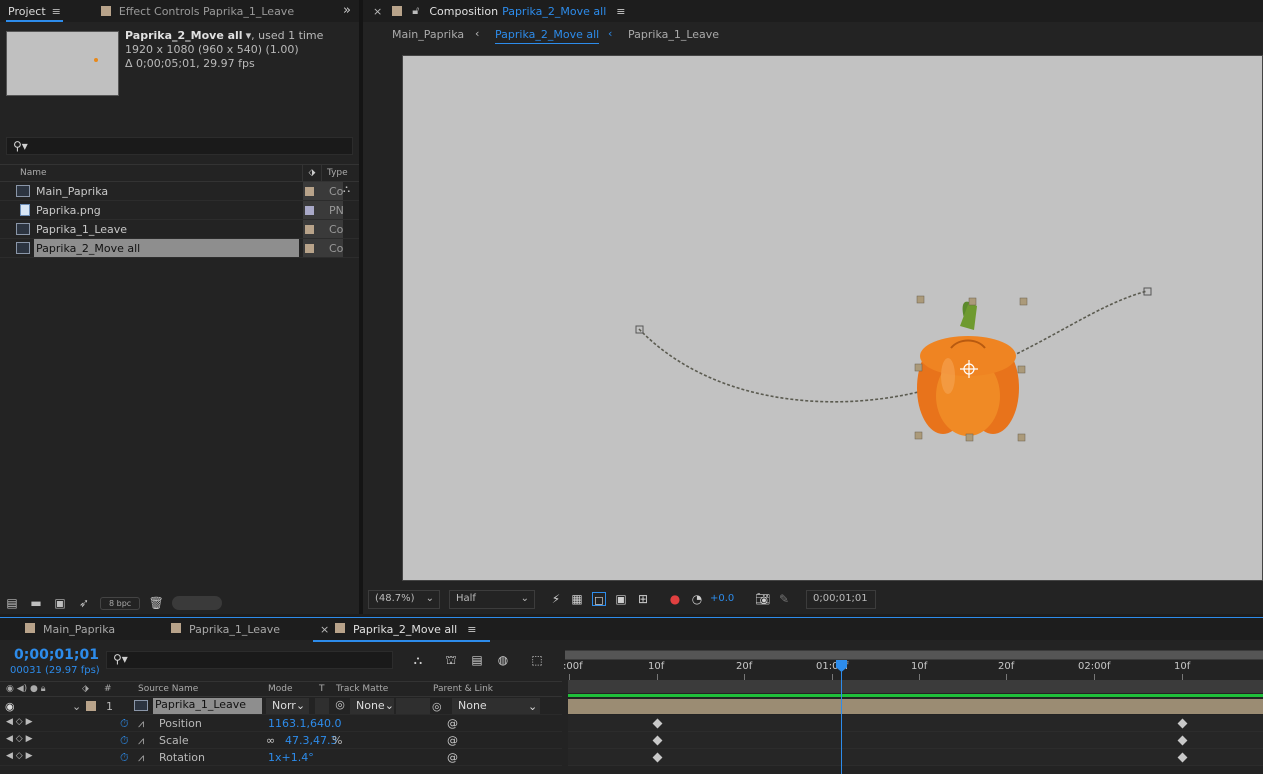 This screenshot has width=1263, height=774. I want to click on eye-icon: ◉, so click(10, 706).